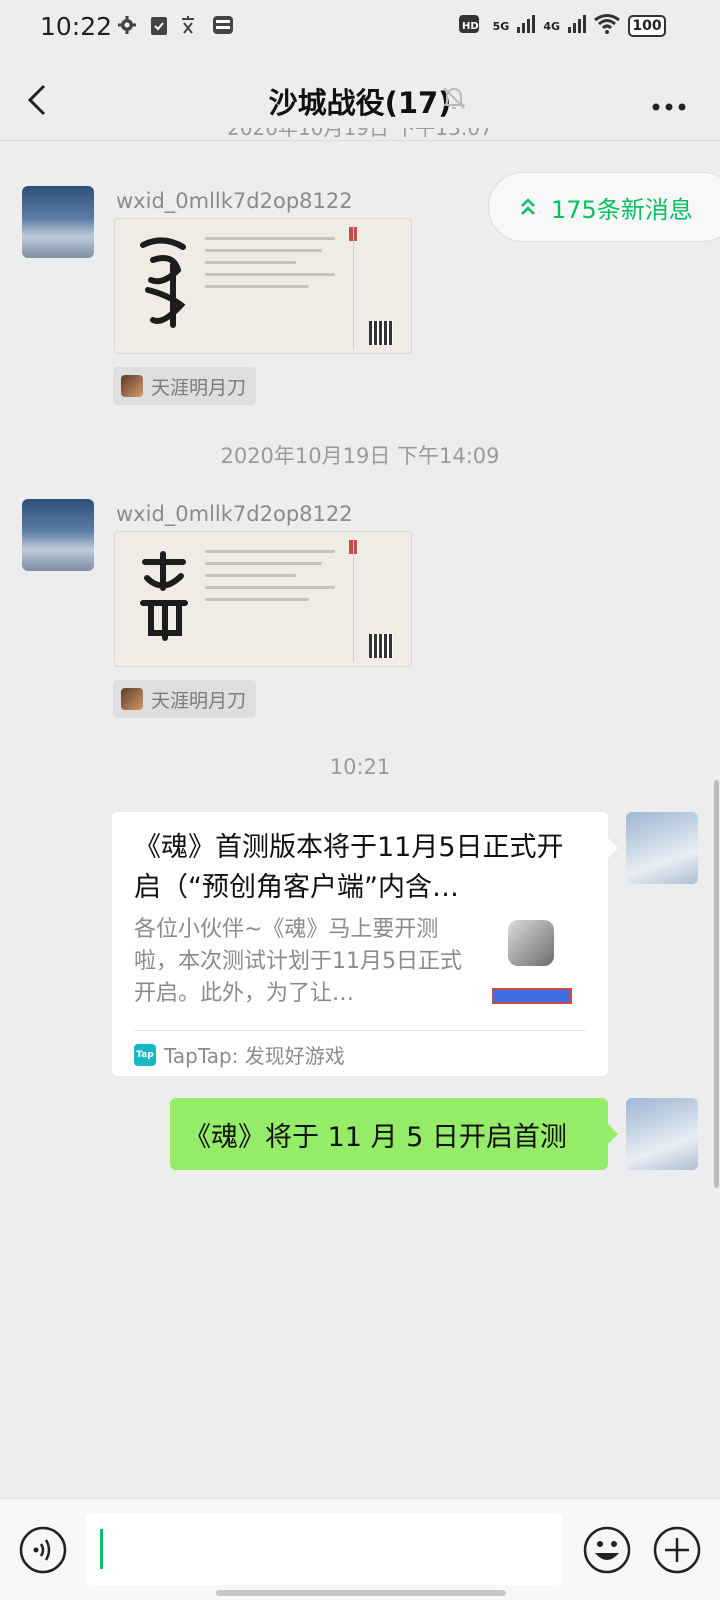  I want to click on sim-card-icon, so click(223, 25).